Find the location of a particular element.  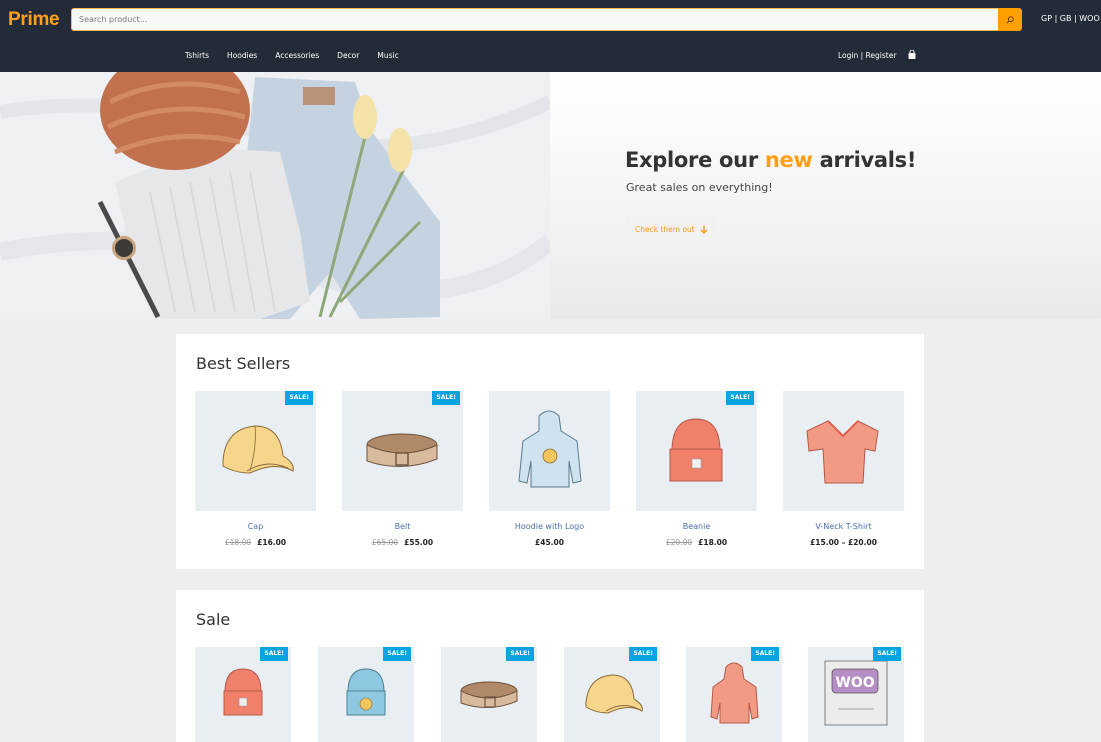

product-price: £65.00 £55.00 is located at coordinates (402, 542).